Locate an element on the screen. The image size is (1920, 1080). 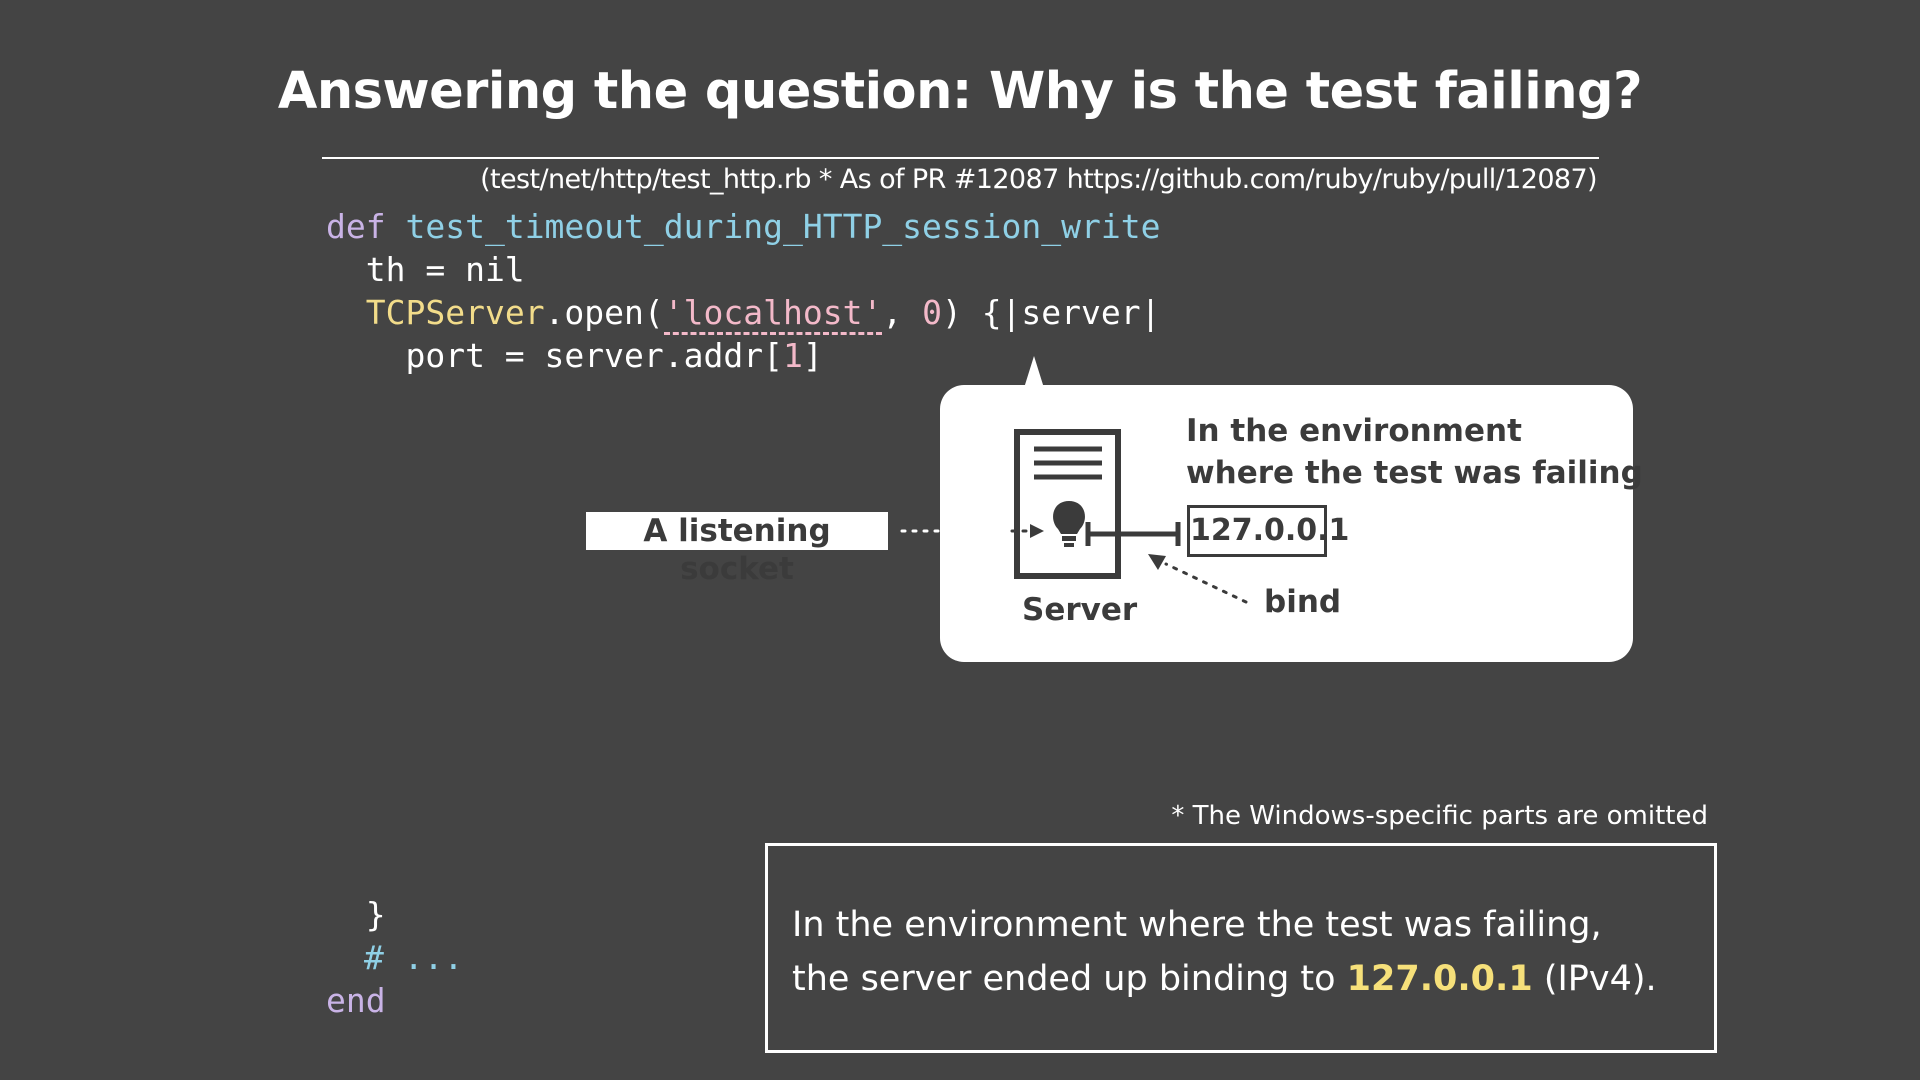
footnote: * The Windows-specific parts are omitted is located at coordinates (1439, 816).